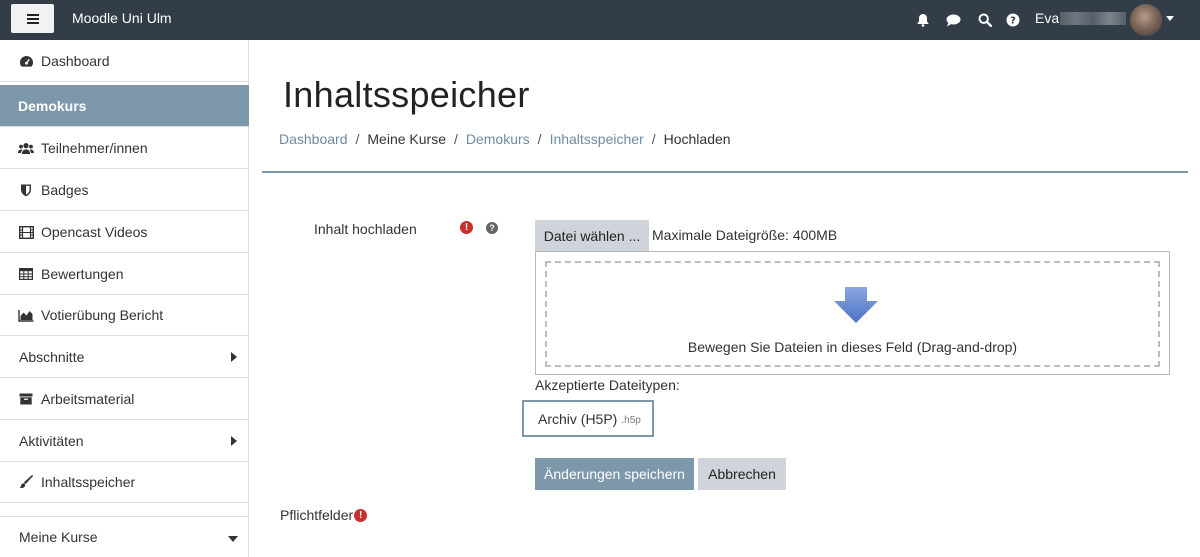  What do you see at coordinates (124, 106) in the screenshot?
I see `sidebar-item-demokurs: Demokurs` at bounding box center [124, 106].